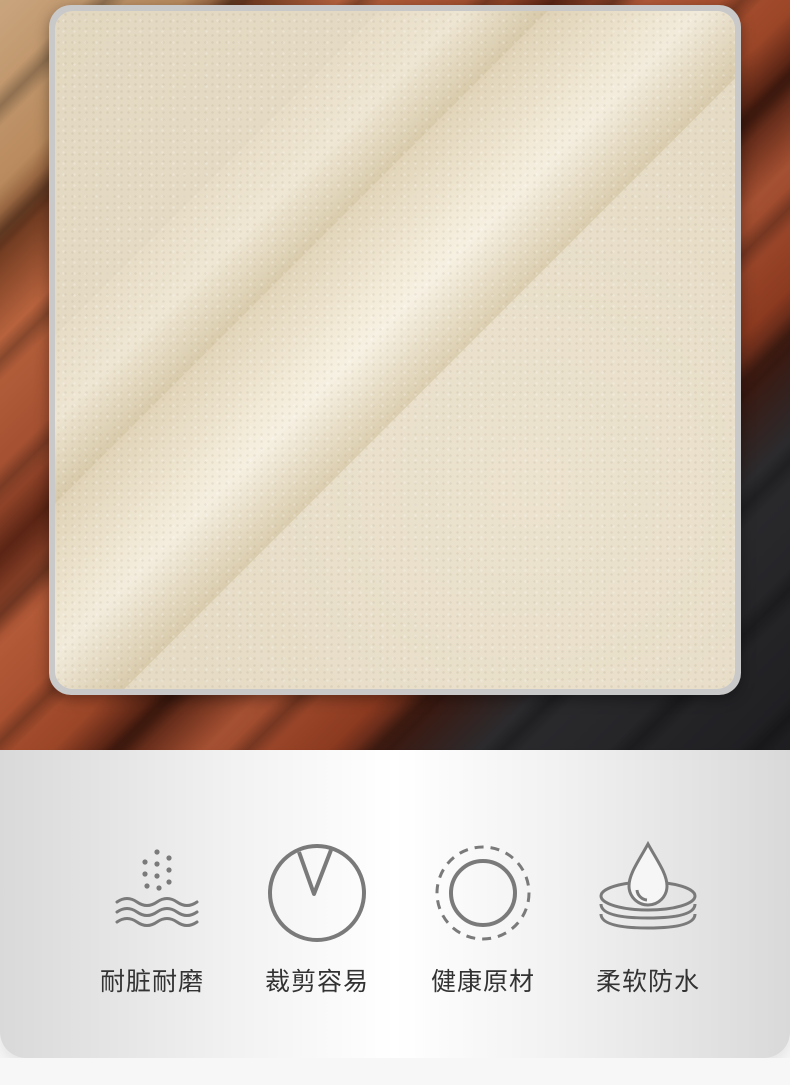  What do you see at coordinates (648, 885) in the screenshot?
I see `waterproof-icon` at bounding box center [648, 885].